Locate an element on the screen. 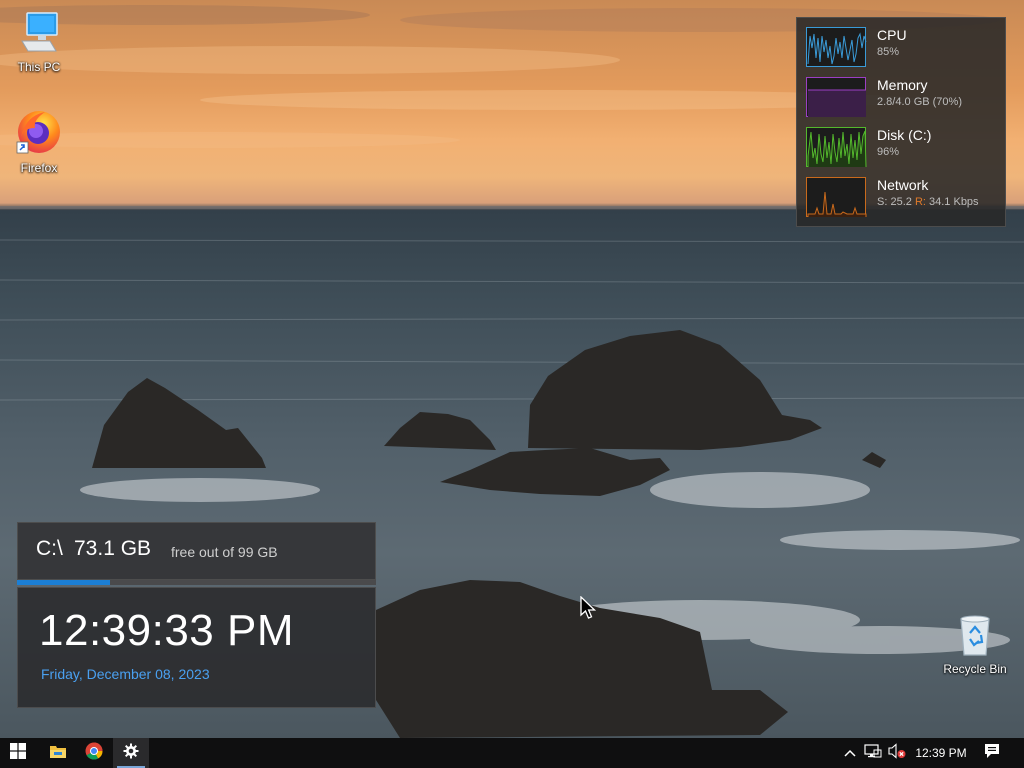 The height and width of the screenshot is (768, 1024). disk-capacity-caption: free out of 99 GB is located at coordinates (224, 552).